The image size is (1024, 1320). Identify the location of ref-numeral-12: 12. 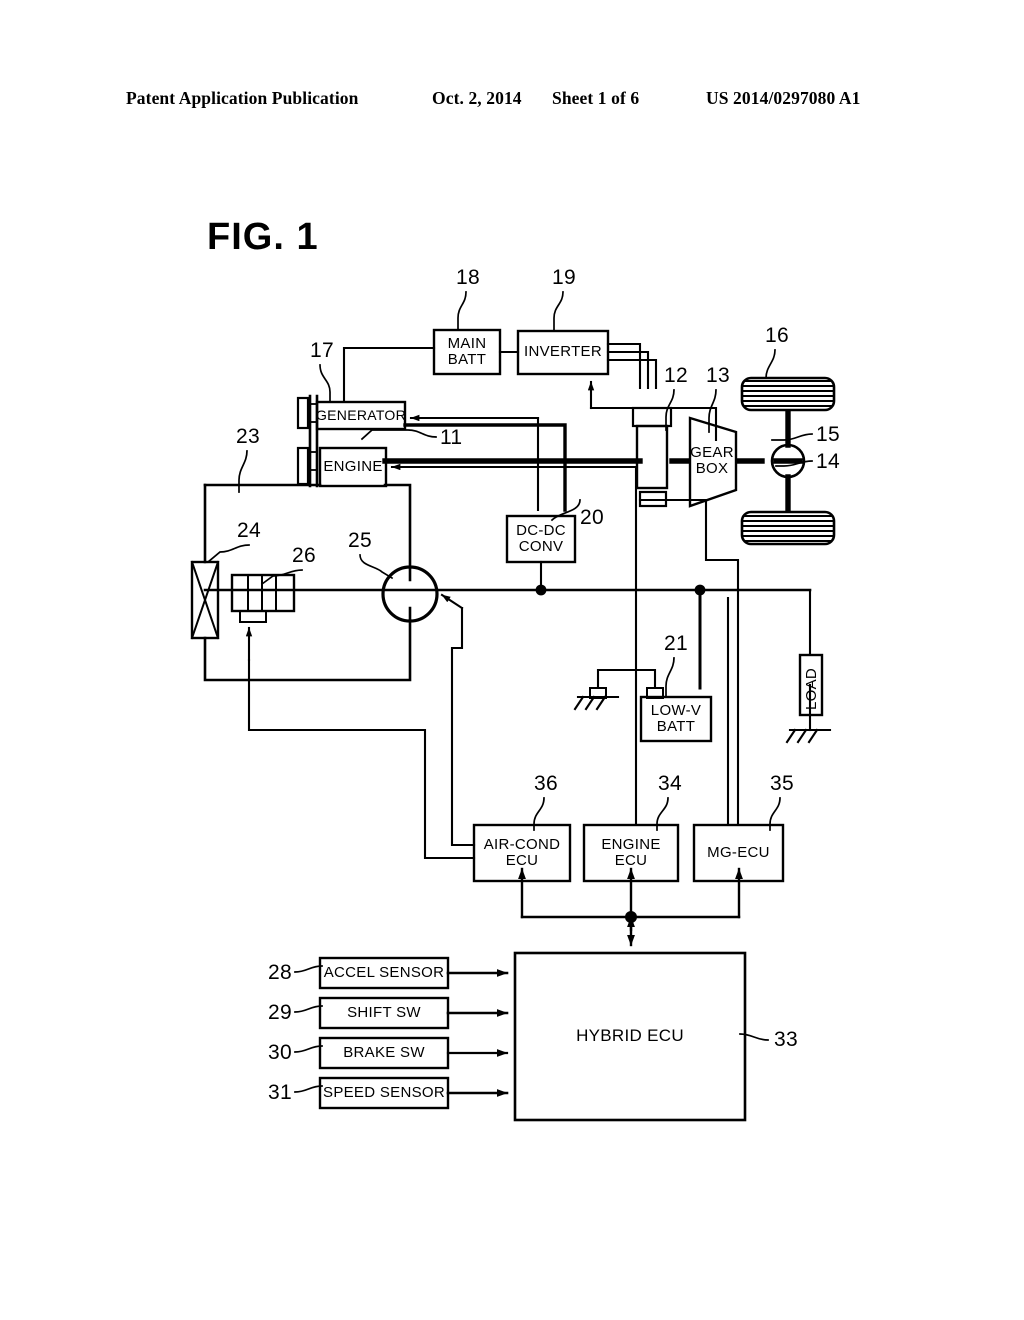
(676, 375).